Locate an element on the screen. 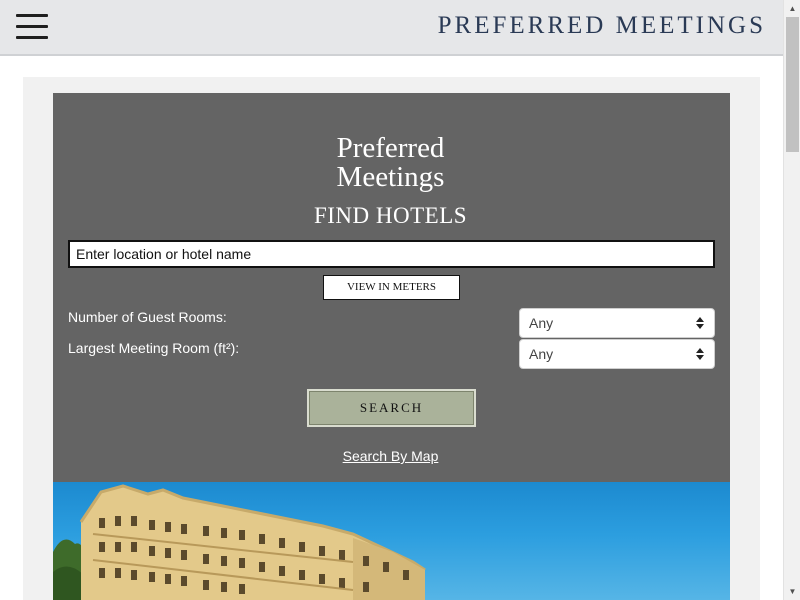 The image size is (800, 600). guest-rooms-value: Any is located at coordinates (541, 323).